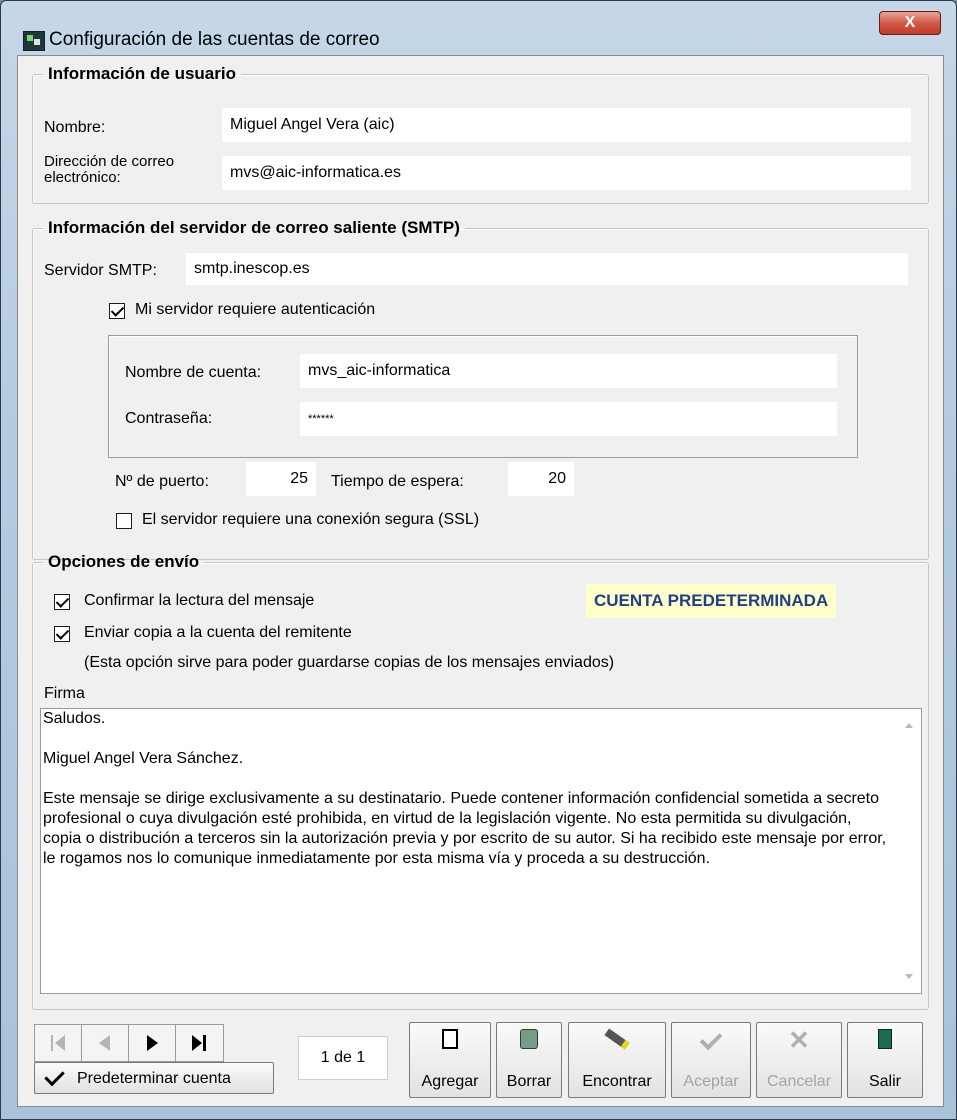  Describe the element at coordinates (52, 1043) in the screenshot. I see `first-icon` at that location.